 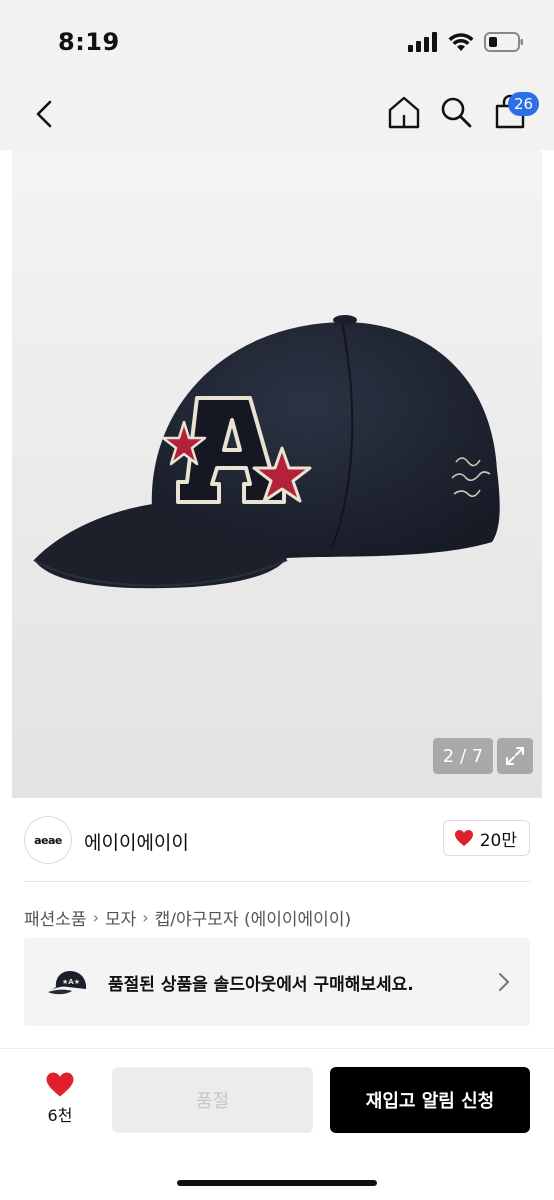 I want to click on status-icons, so click(x=466, y=42).